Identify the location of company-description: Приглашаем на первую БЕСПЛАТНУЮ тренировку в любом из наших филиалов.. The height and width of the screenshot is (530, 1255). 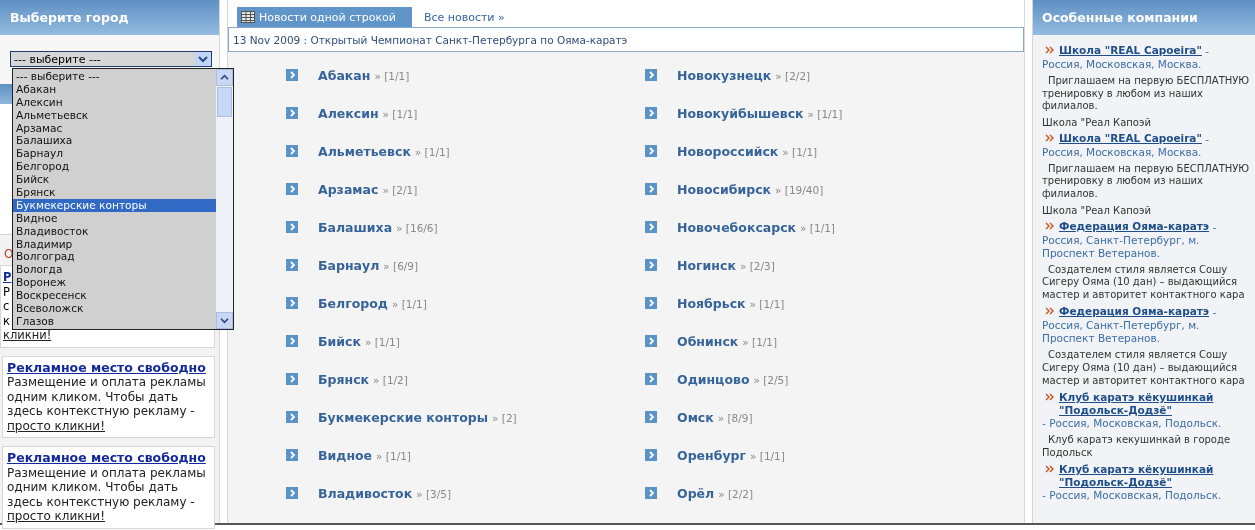
(1146, 94).